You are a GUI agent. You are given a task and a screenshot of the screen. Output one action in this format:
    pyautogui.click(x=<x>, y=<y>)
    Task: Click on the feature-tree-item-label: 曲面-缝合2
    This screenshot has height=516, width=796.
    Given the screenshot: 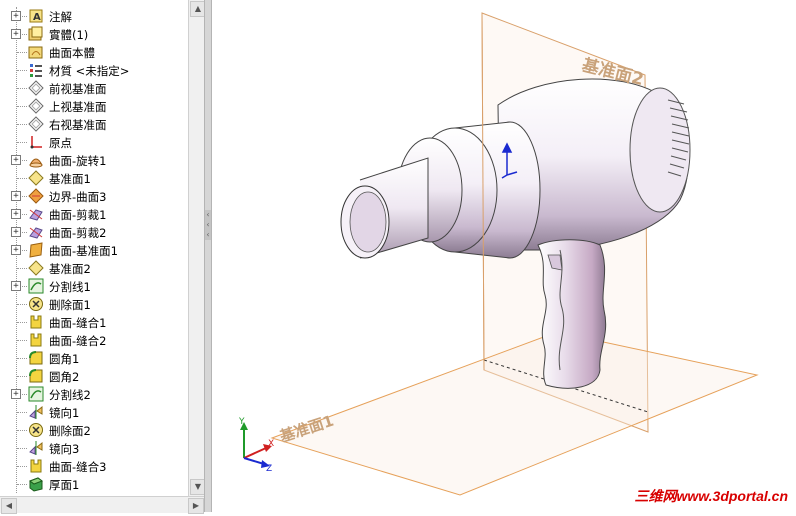 What is the action you would take?
    pyautogui.click(x=78, y=341)
    